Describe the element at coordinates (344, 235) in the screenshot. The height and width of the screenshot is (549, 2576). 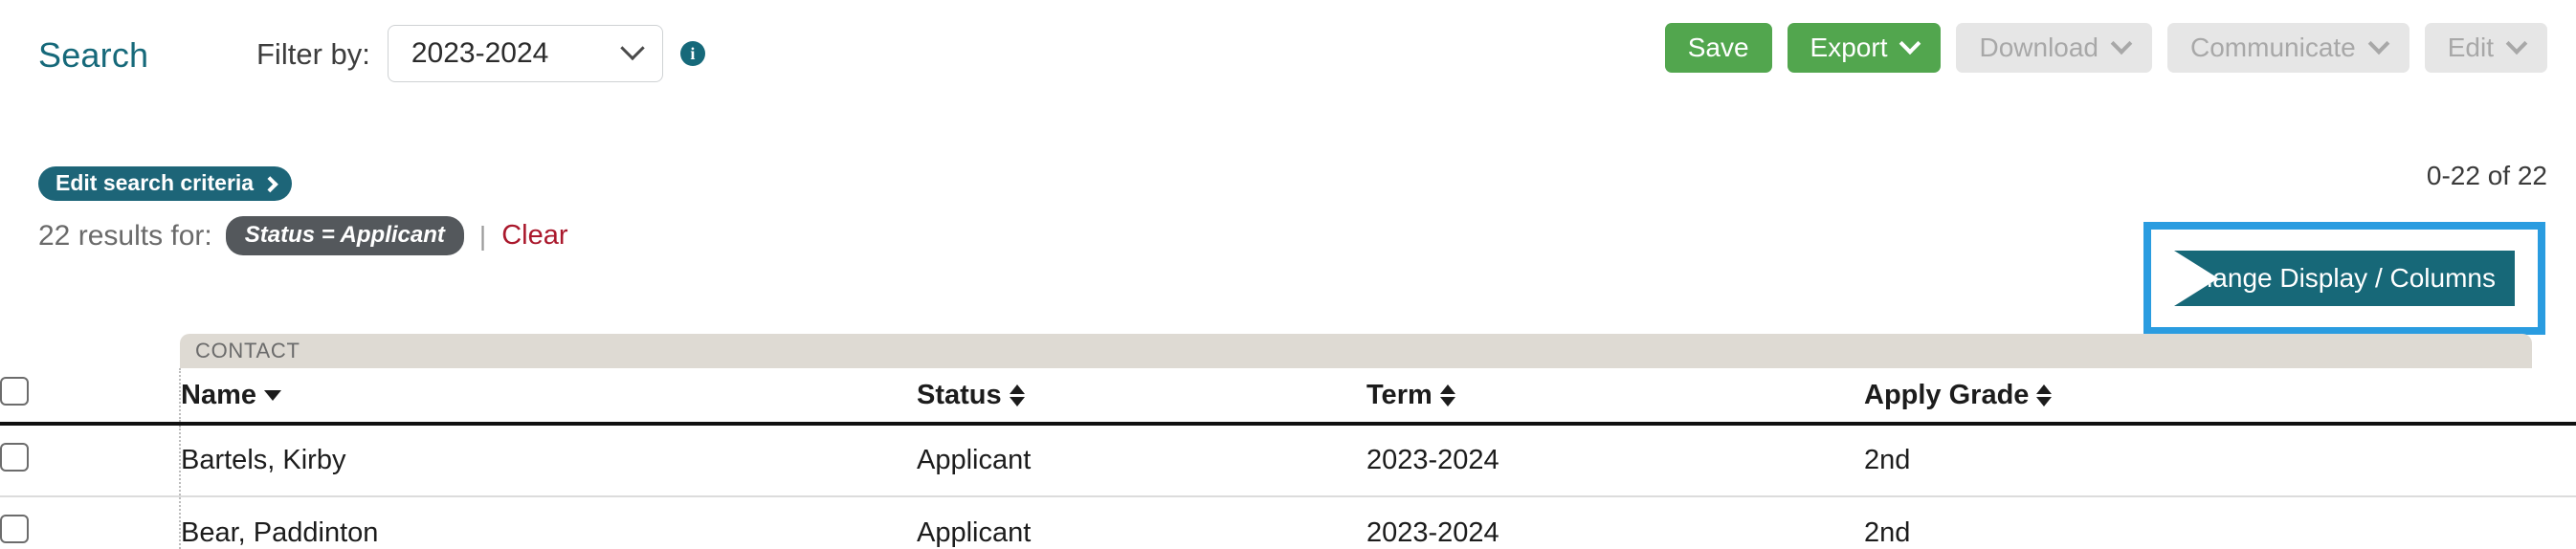
I see `criteria-pill-status: Status = Applicant` at that location.